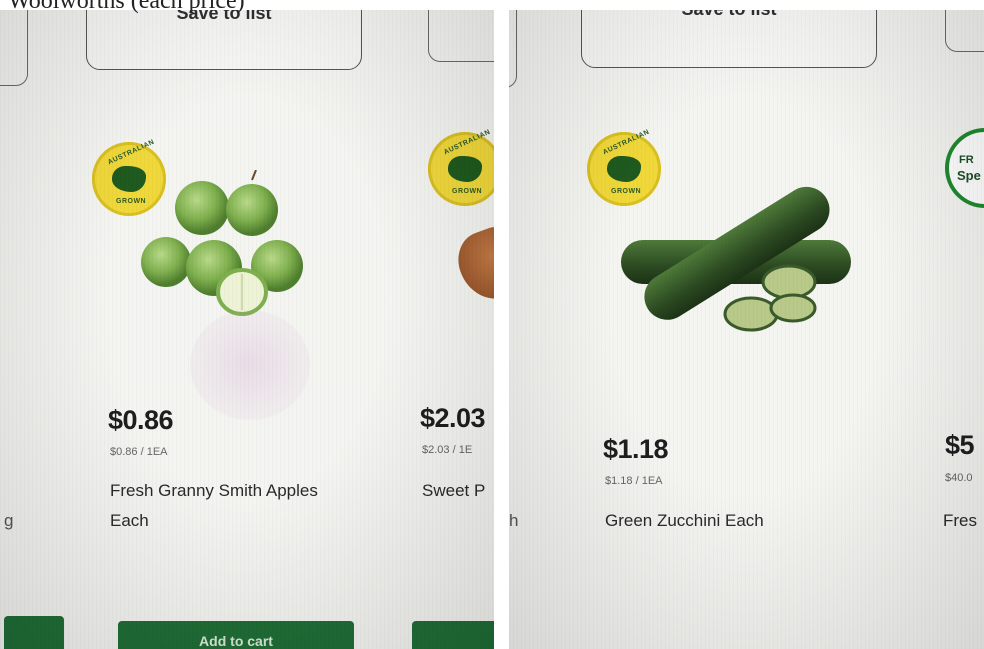 Image resolution: width=984 pixels, height=649 pixels. Describe the element at coordinates (465, 169) in the screenshot. I see `australia-map-icon` at that location.